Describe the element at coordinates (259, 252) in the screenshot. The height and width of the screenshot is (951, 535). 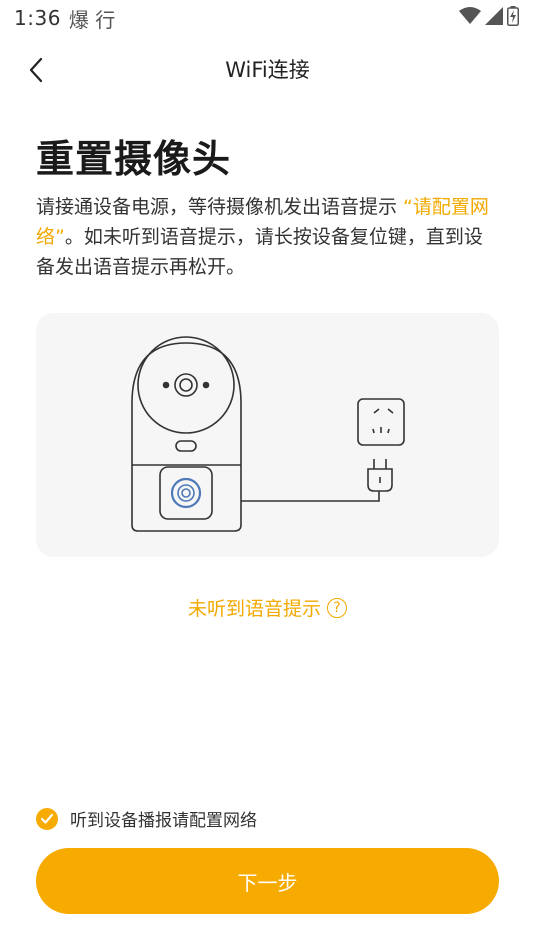
I see `instruction-part2: 。如未听到语音提示，请长按设备复位键，直到设备发出语音提示再松开。` at that location.